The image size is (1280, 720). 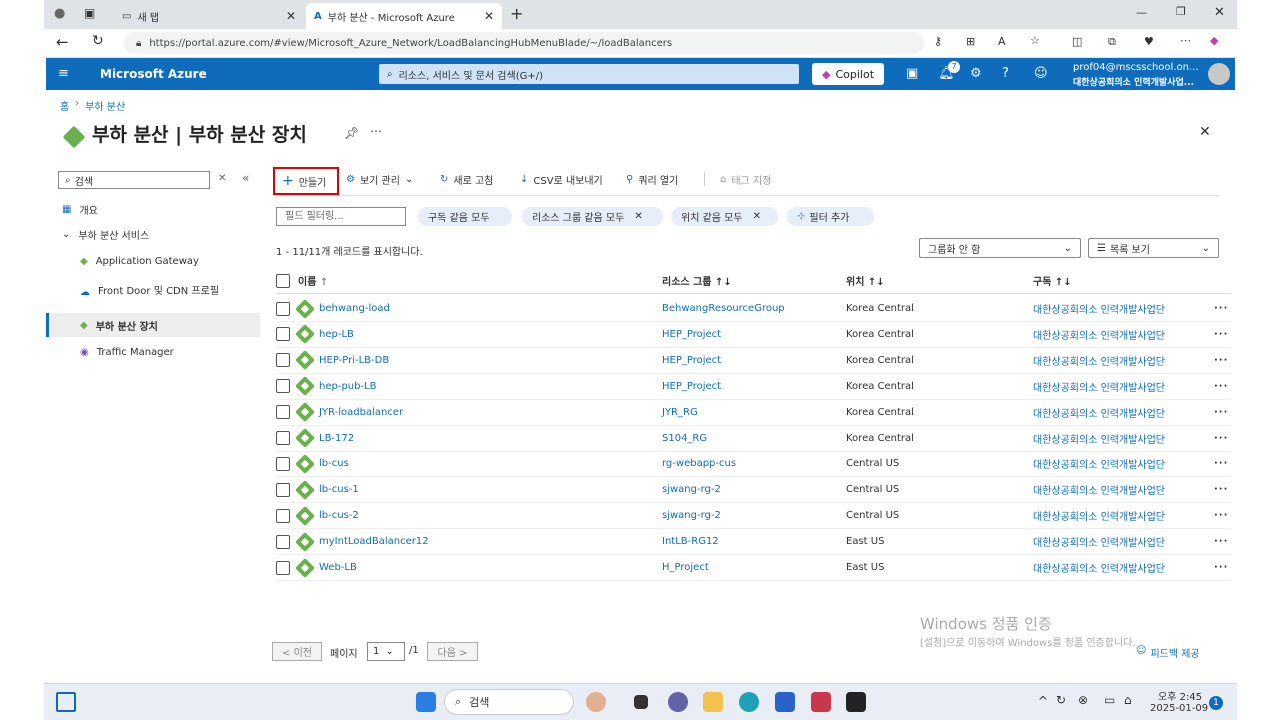 What do you see at coordinates (641, 702) in the screenshot?
I see `task-view-icon` at bounding box center [641, 702].